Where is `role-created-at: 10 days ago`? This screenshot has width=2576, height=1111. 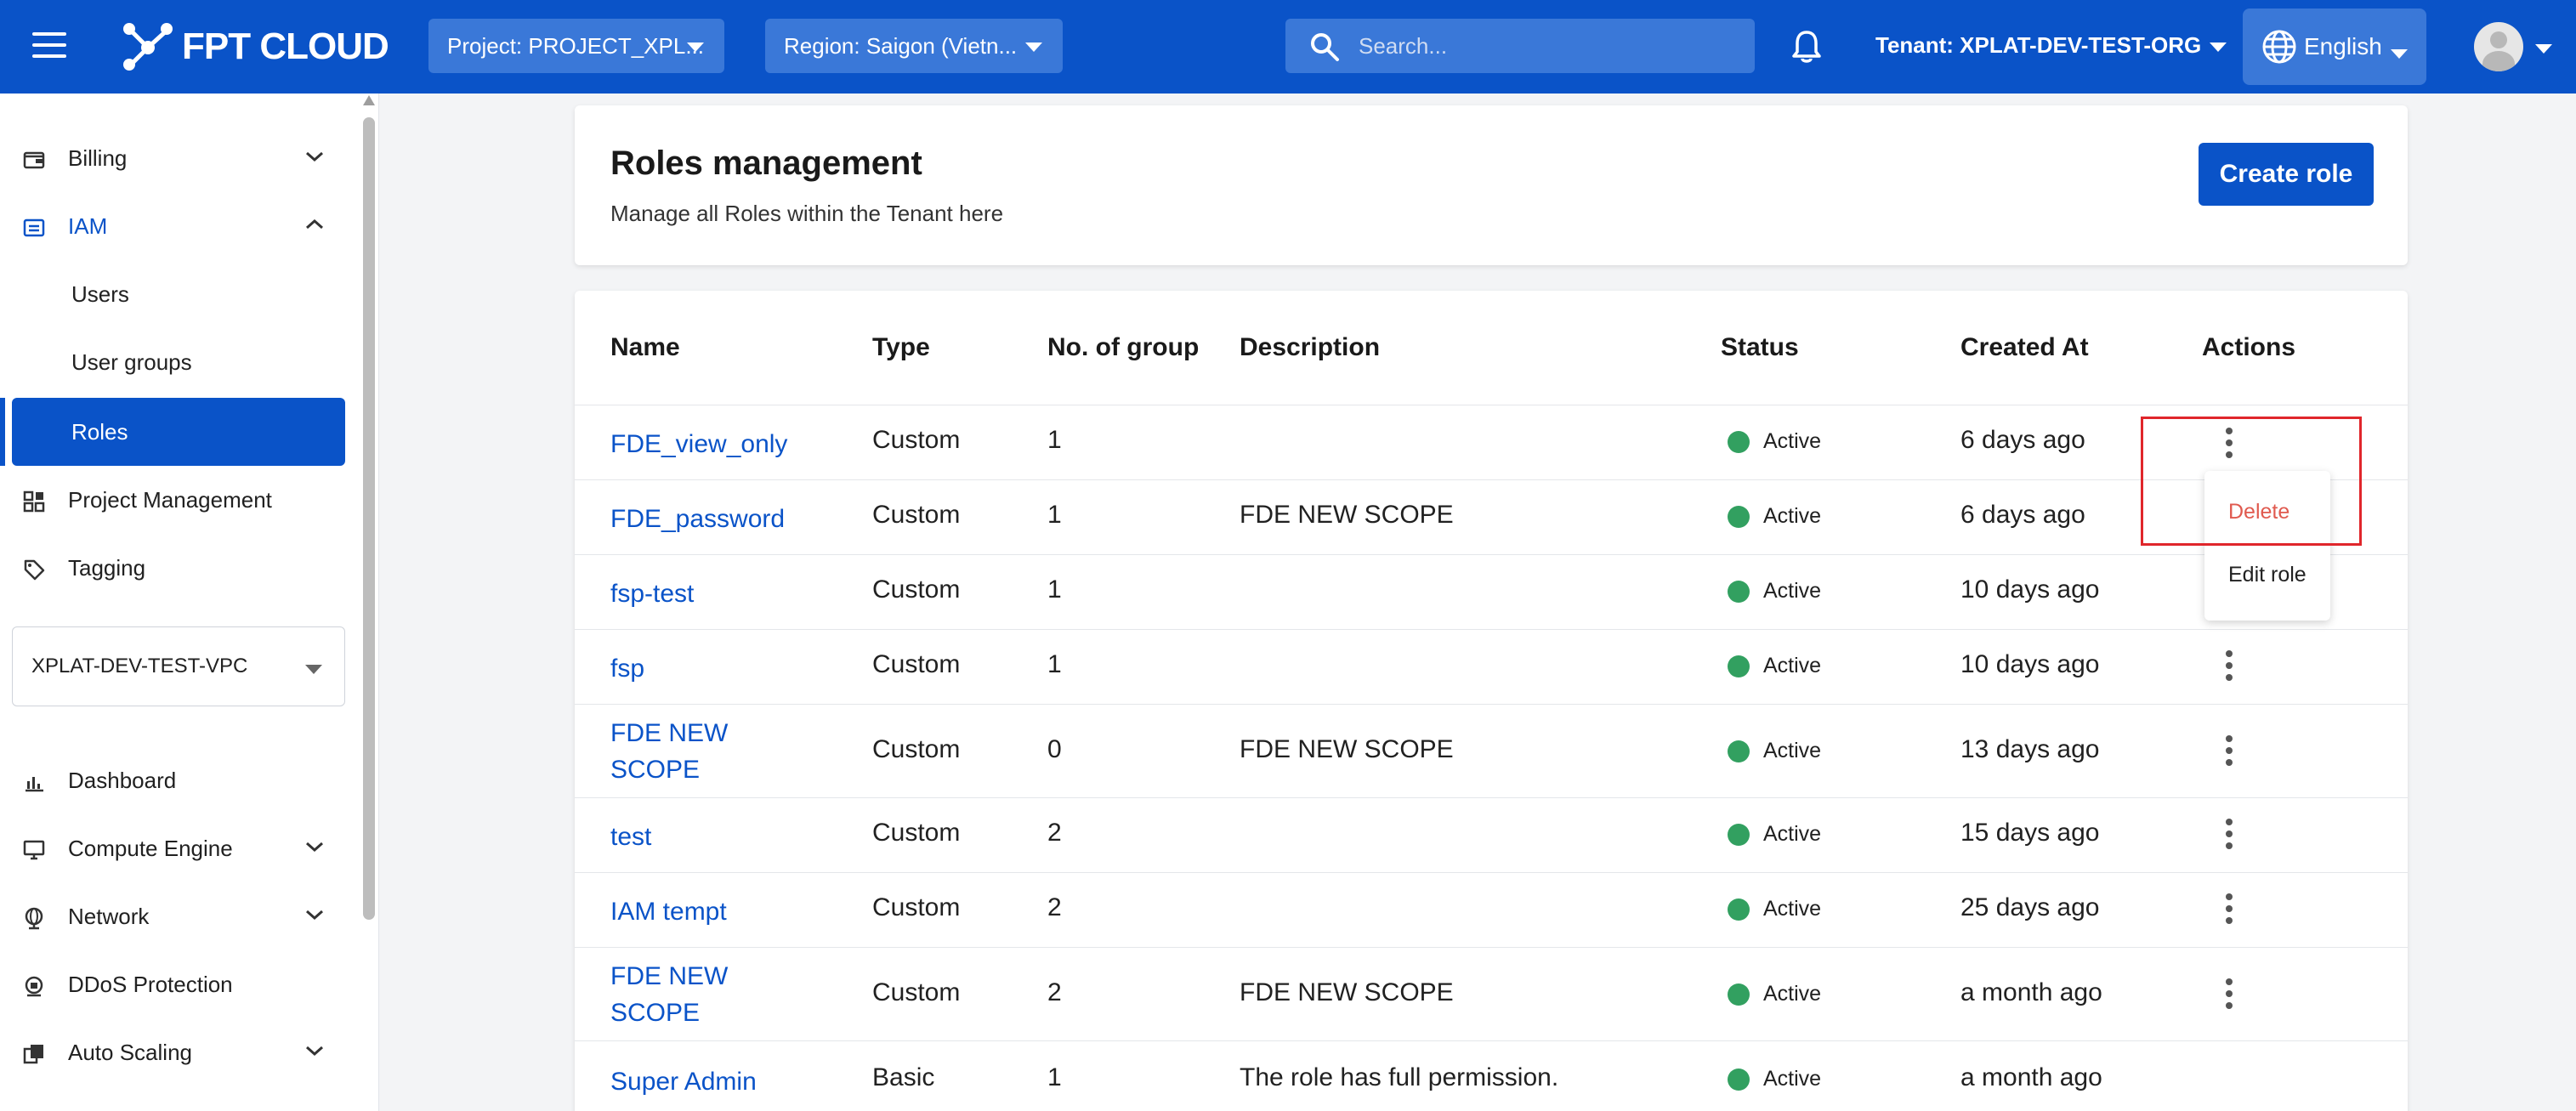 role-created-at: 10 days ago is located at coordinates (2030, 664).